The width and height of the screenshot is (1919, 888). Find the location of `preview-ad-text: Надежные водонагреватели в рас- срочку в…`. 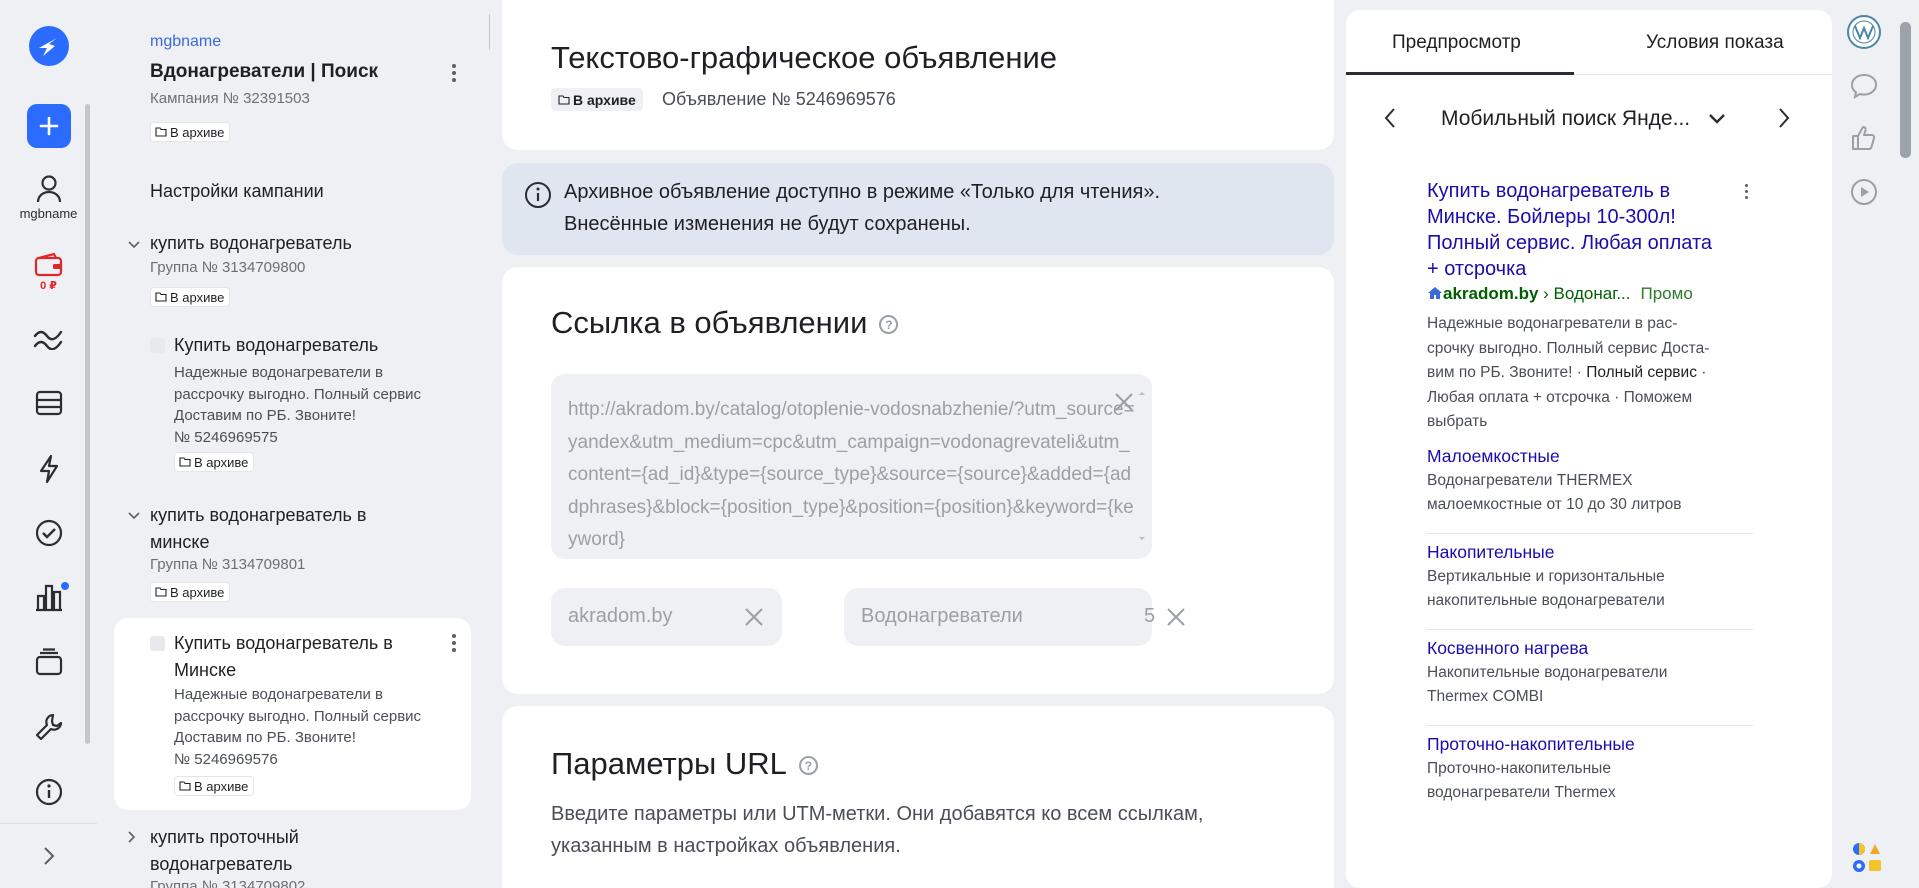

preview-ad-text: Надежные водонагреватели в рас- срочку в… is located at coordinates (1568, 372).